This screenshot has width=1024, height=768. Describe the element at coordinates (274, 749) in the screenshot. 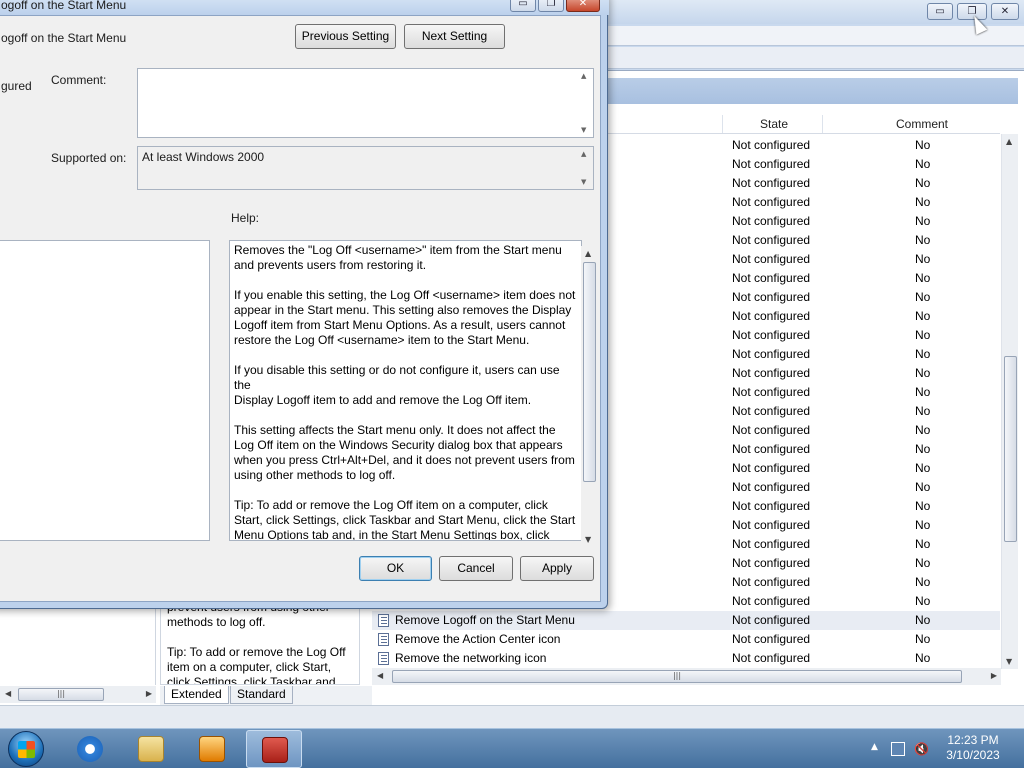

I see `taskbar-group-policy-editor` at that location.